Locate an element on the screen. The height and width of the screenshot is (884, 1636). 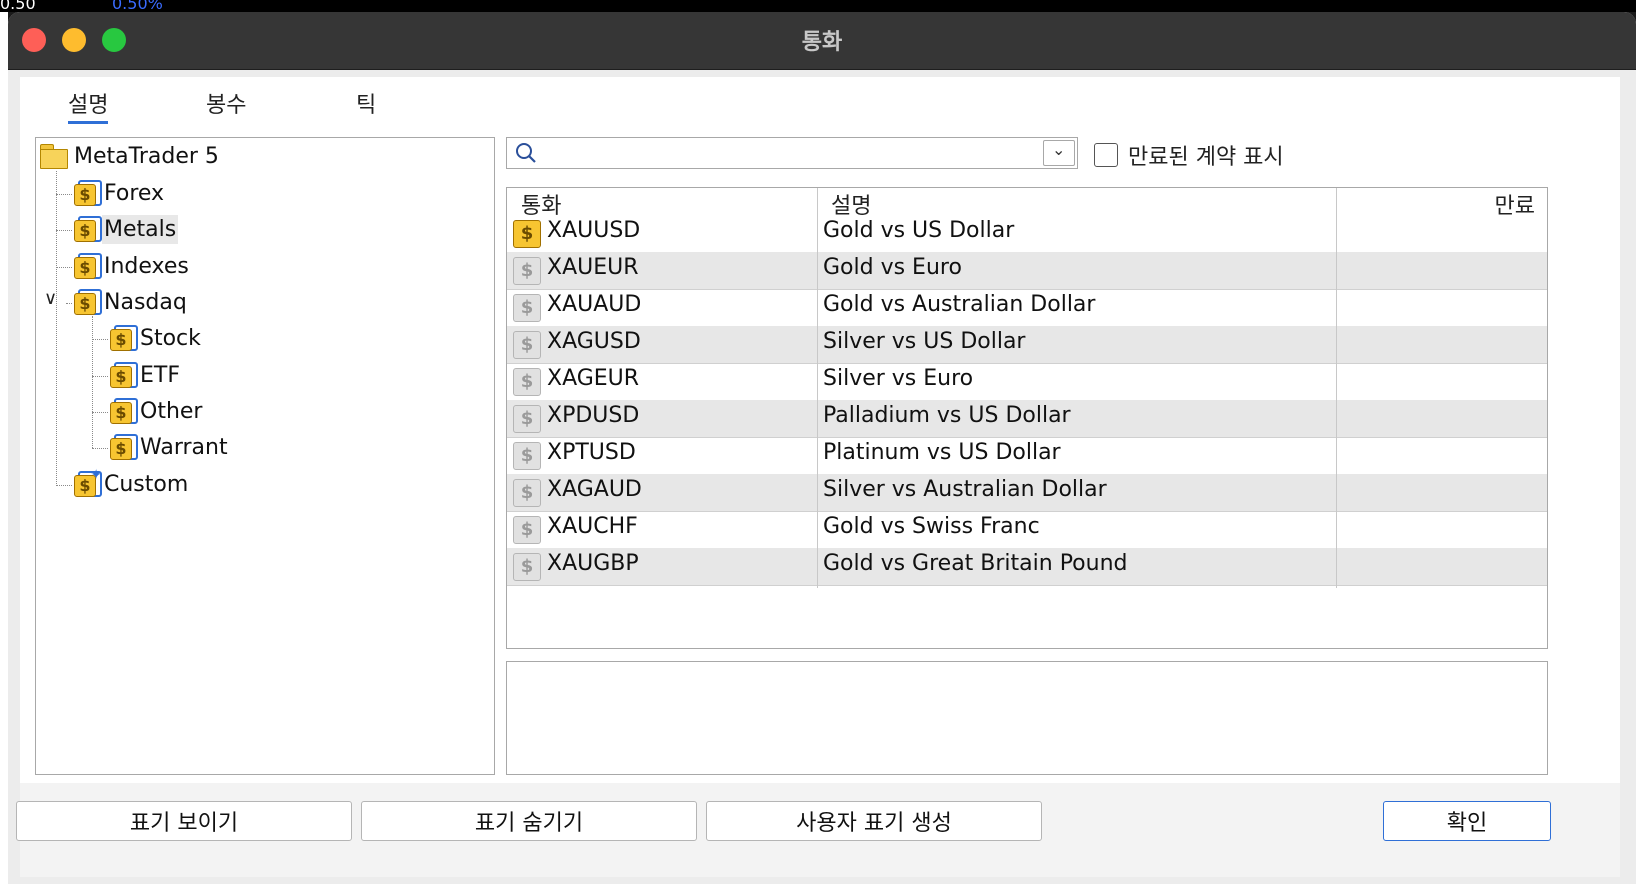
search-history-dropdown: ⌄ is located at coordinates (1059, 153).